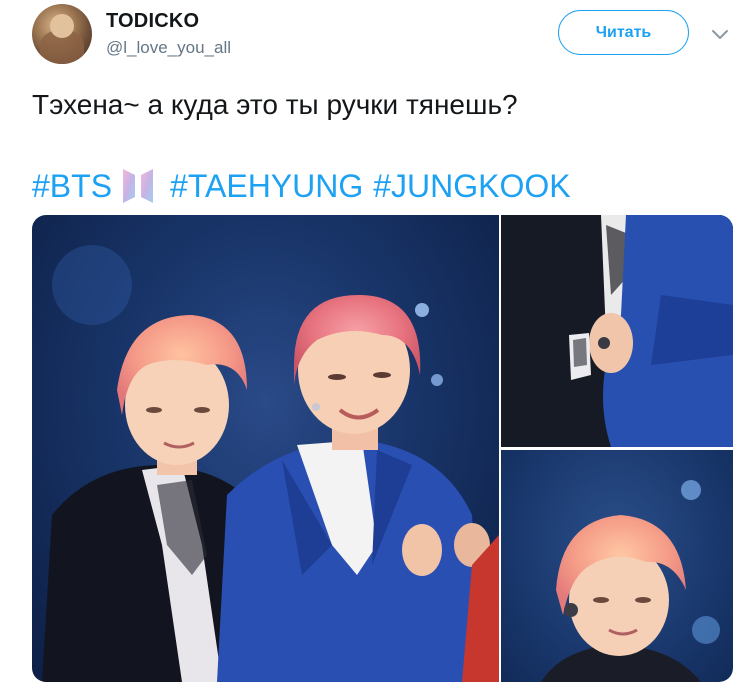 Image resolution: width=748 pixels, height=686 pixels. What do you see at coordinates (374, 40) in the screenshot?
I see `tweet-header: TODICKO @l_love_you_all Читать` at bounding box center [374, 40].